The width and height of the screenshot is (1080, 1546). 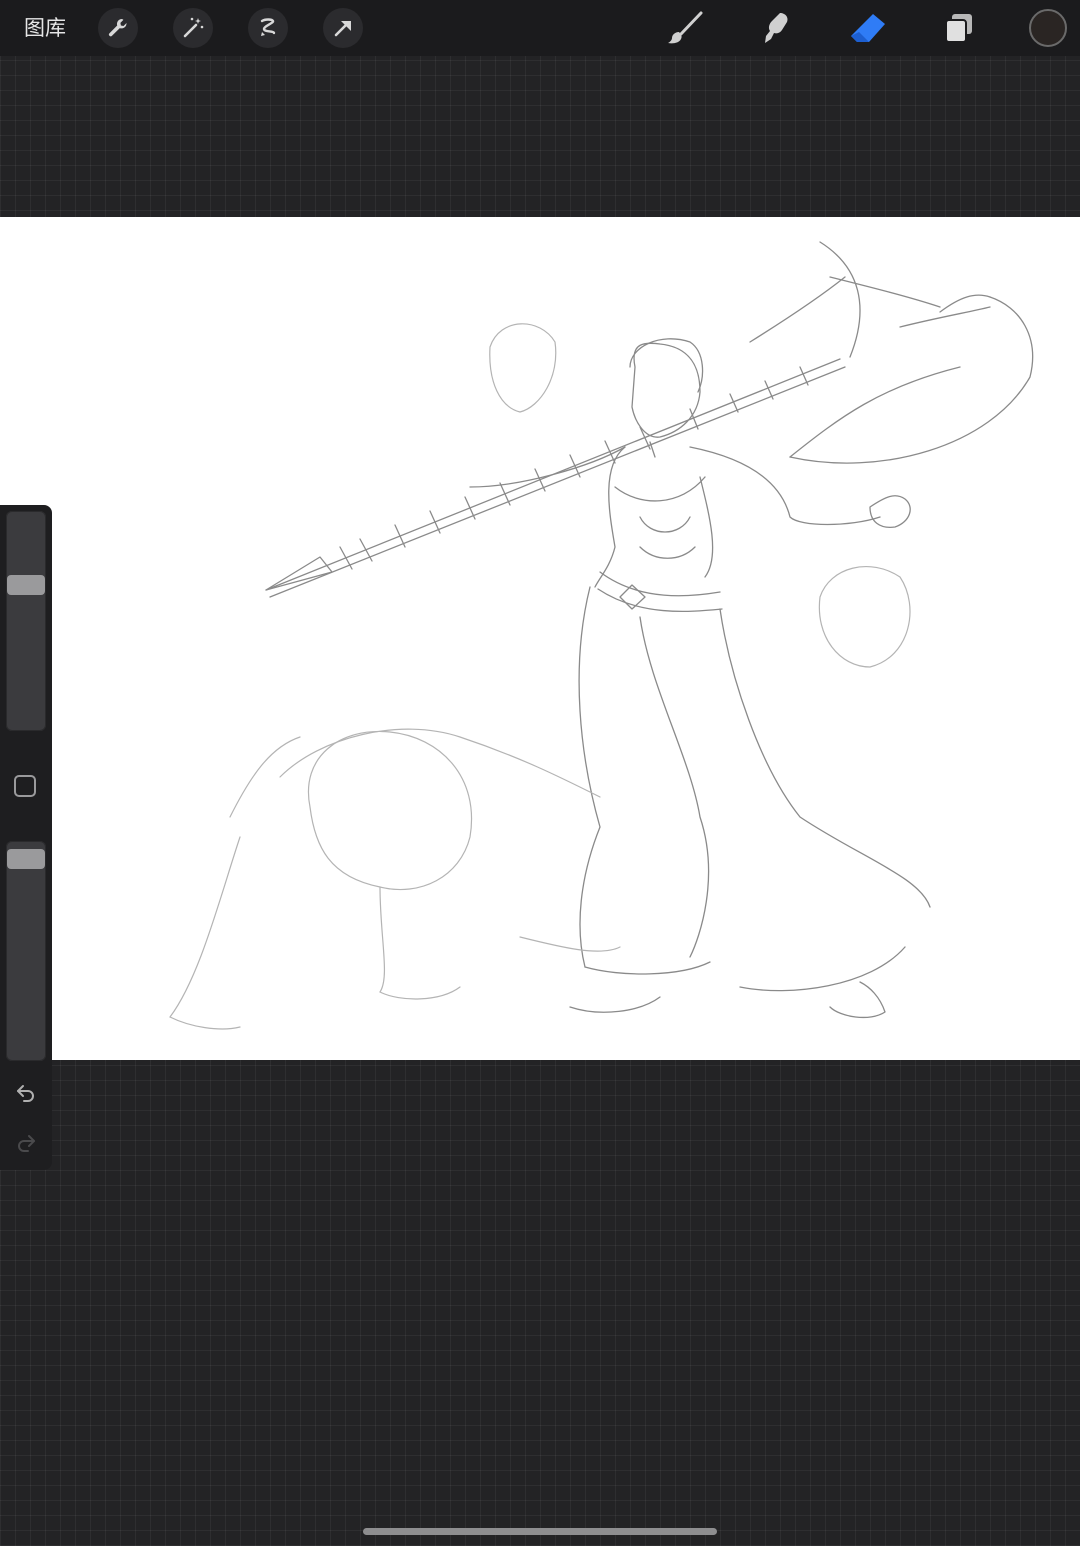 I want to click on gallery-button: 图库, so click(x=45, y=28).